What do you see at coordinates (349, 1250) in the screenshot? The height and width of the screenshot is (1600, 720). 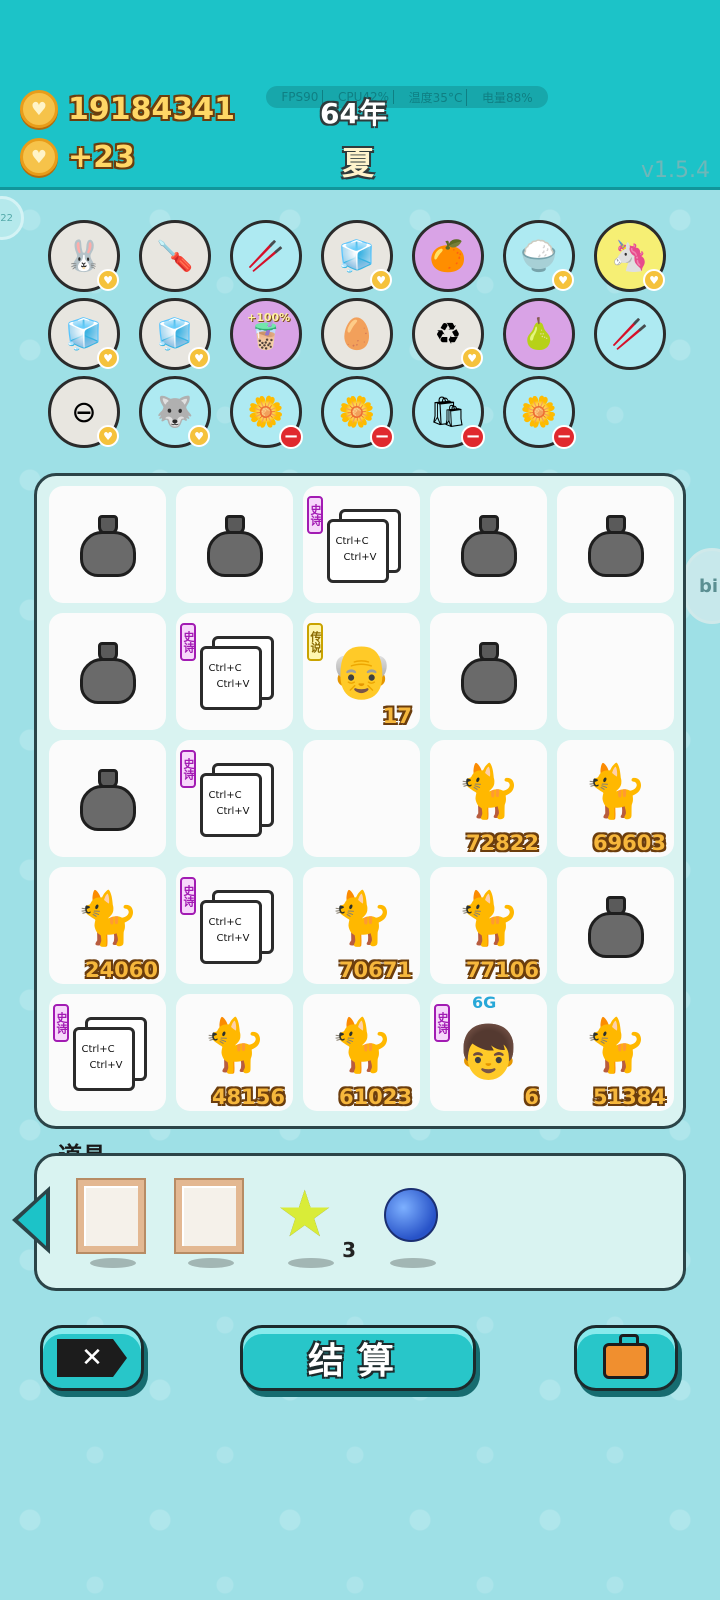 I see `star-count: 3` at bounding box center [349, 1250].